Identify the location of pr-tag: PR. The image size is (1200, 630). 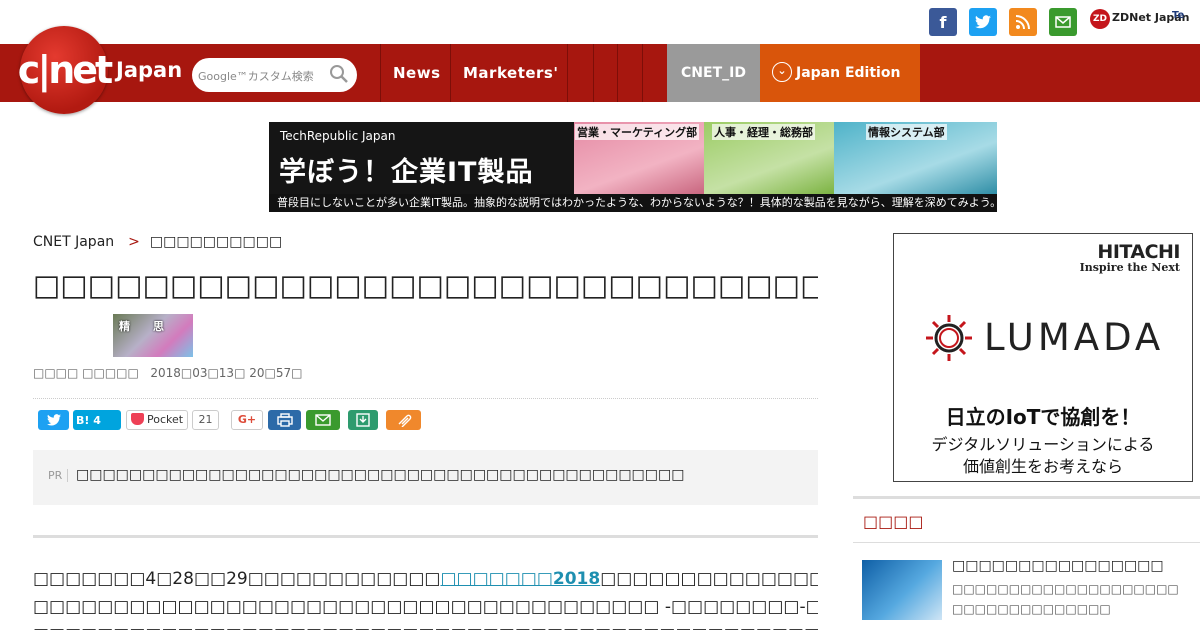
(58, 475).